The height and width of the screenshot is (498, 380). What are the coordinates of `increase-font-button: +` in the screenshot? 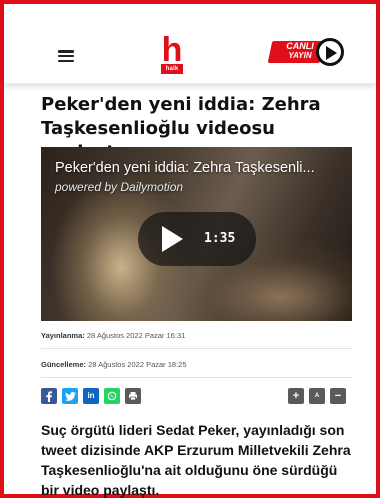 It's located at (296, 396).